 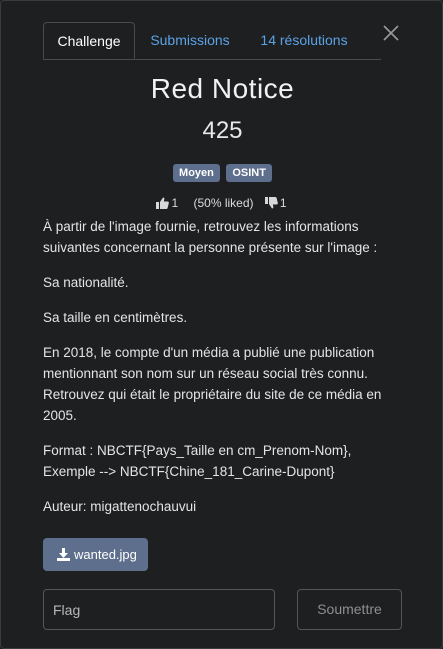 I want to click on dislike-count: 1, so click(x=283, y=203).